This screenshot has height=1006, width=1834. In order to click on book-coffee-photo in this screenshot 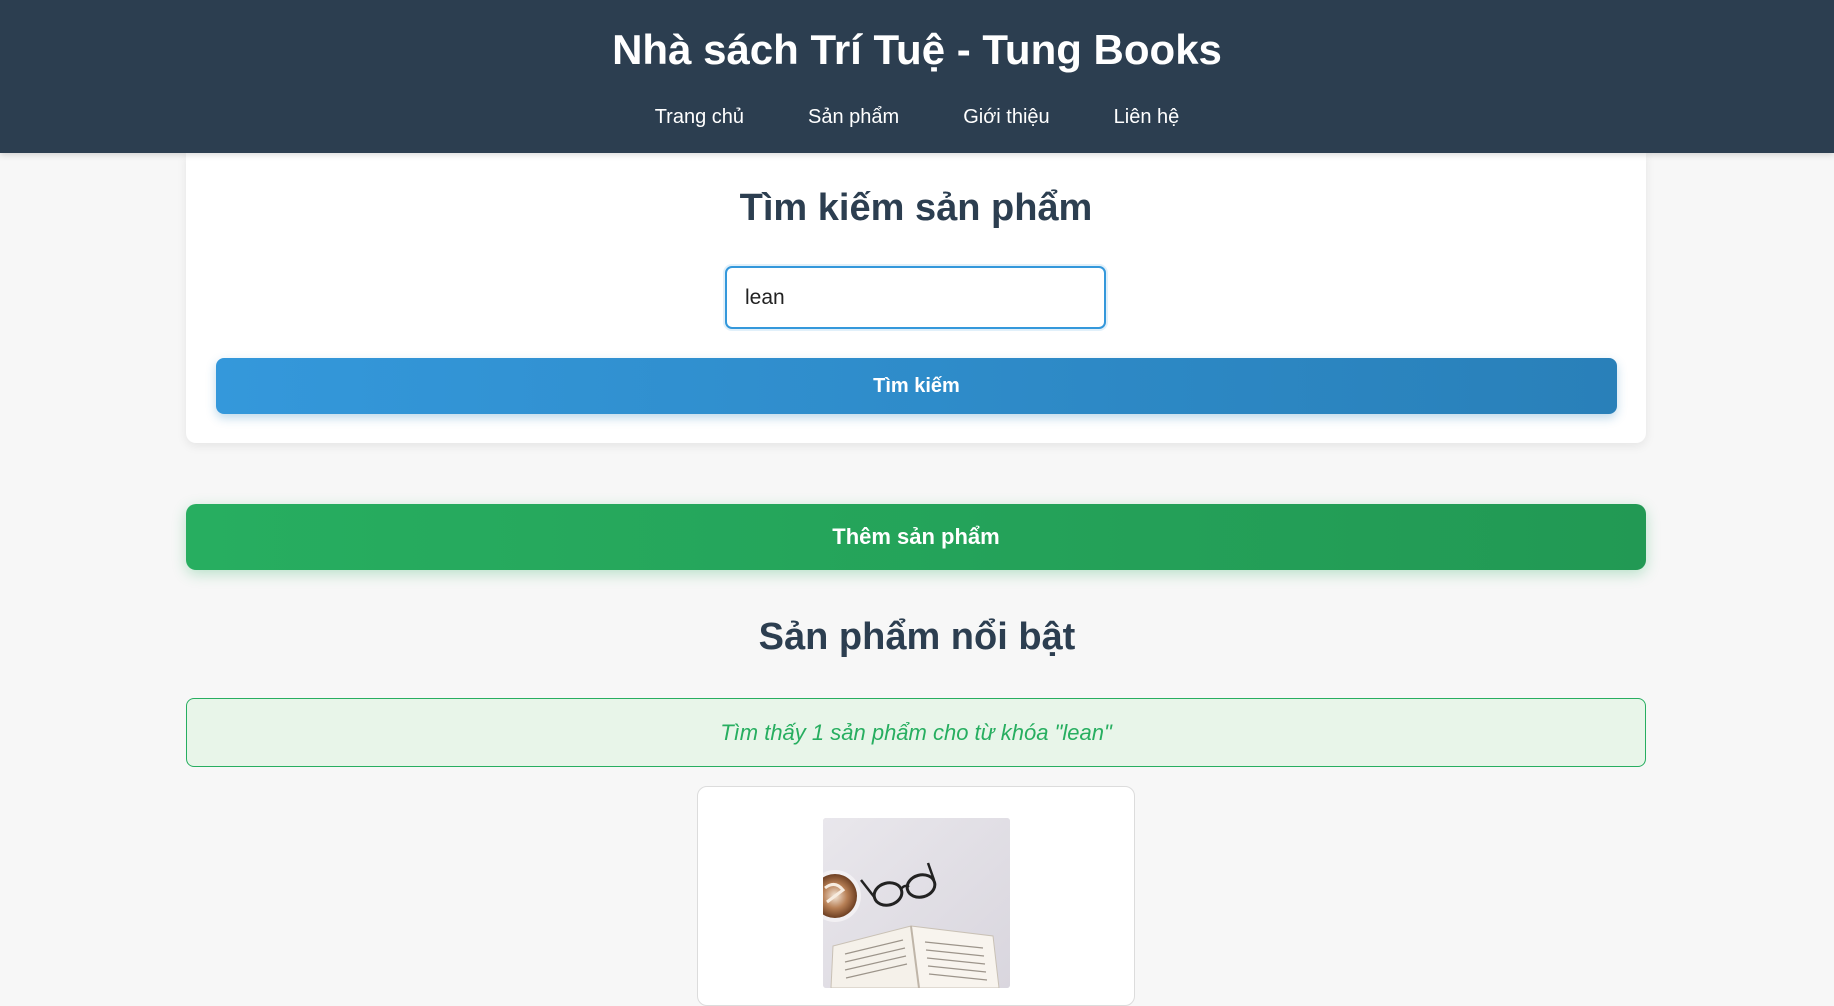, I will do `click(916, 903)`.